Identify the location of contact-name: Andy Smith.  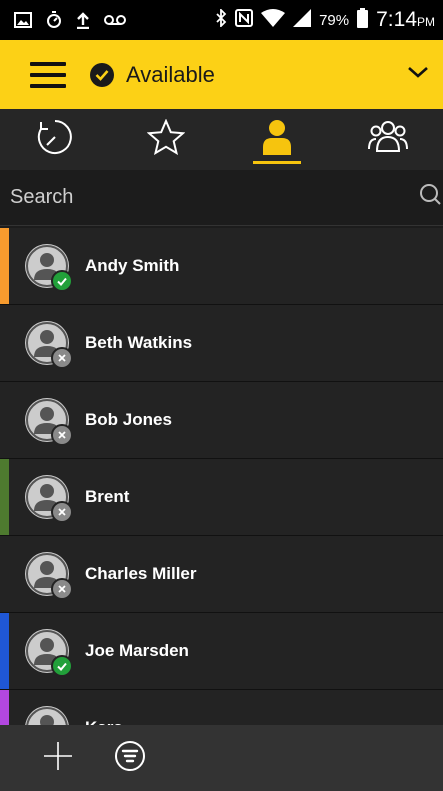
(132, 265).